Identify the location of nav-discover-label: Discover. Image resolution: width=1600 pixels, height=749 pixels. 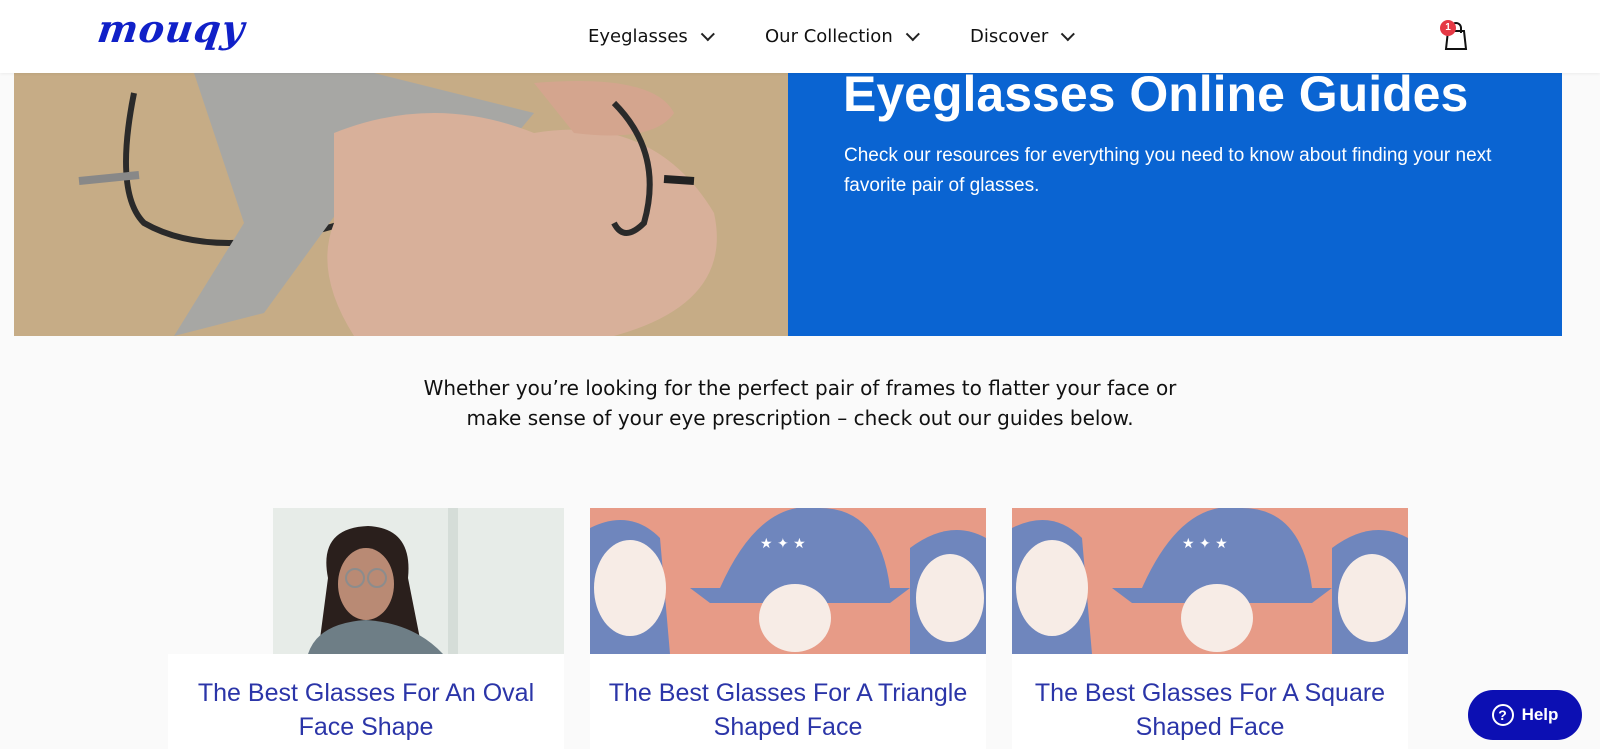
(1009, 36).